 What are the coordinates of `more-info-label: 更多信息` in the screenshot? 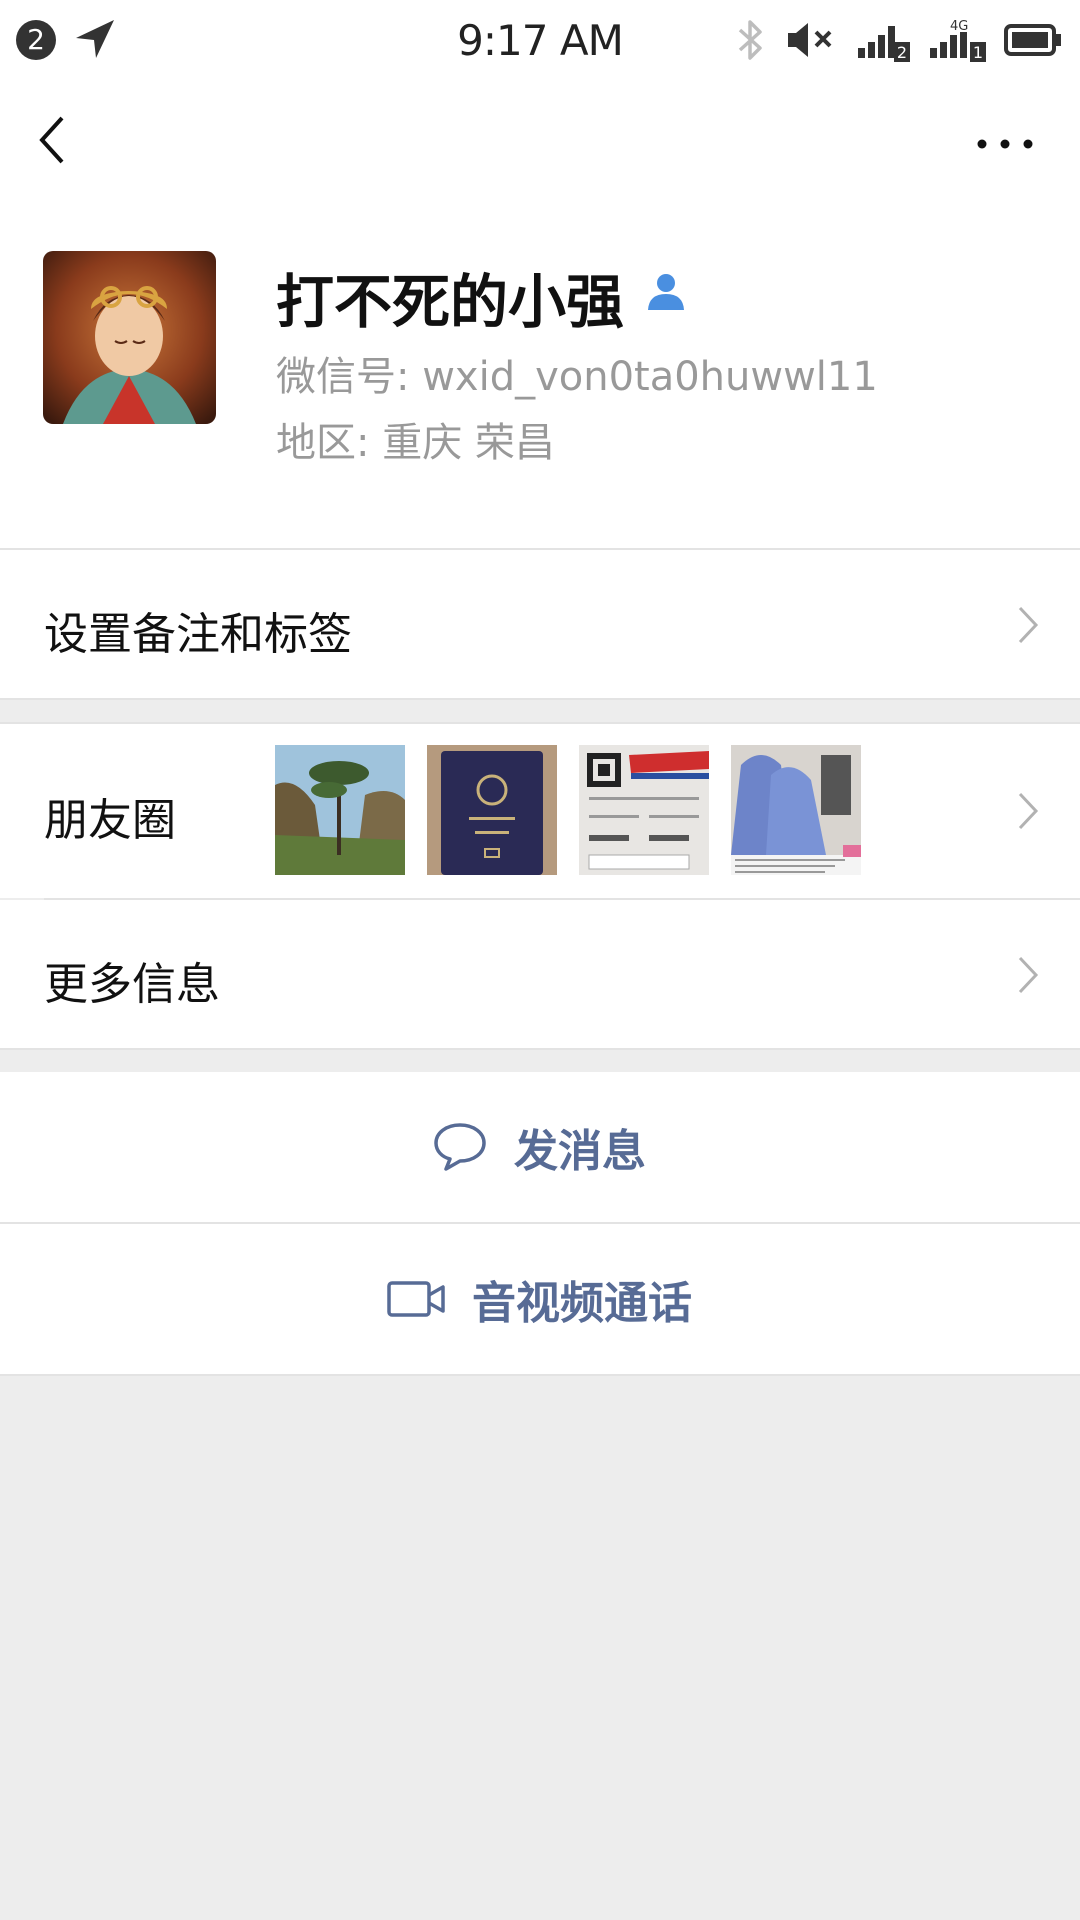 It's located at (132, 984).